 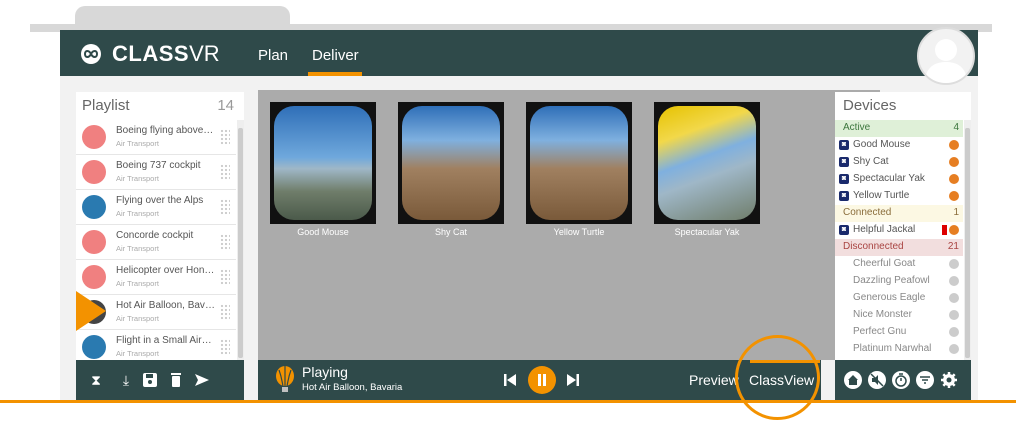 I want to click on device-row: ◙ Yellow Turtle, so click(x=899, y=196).